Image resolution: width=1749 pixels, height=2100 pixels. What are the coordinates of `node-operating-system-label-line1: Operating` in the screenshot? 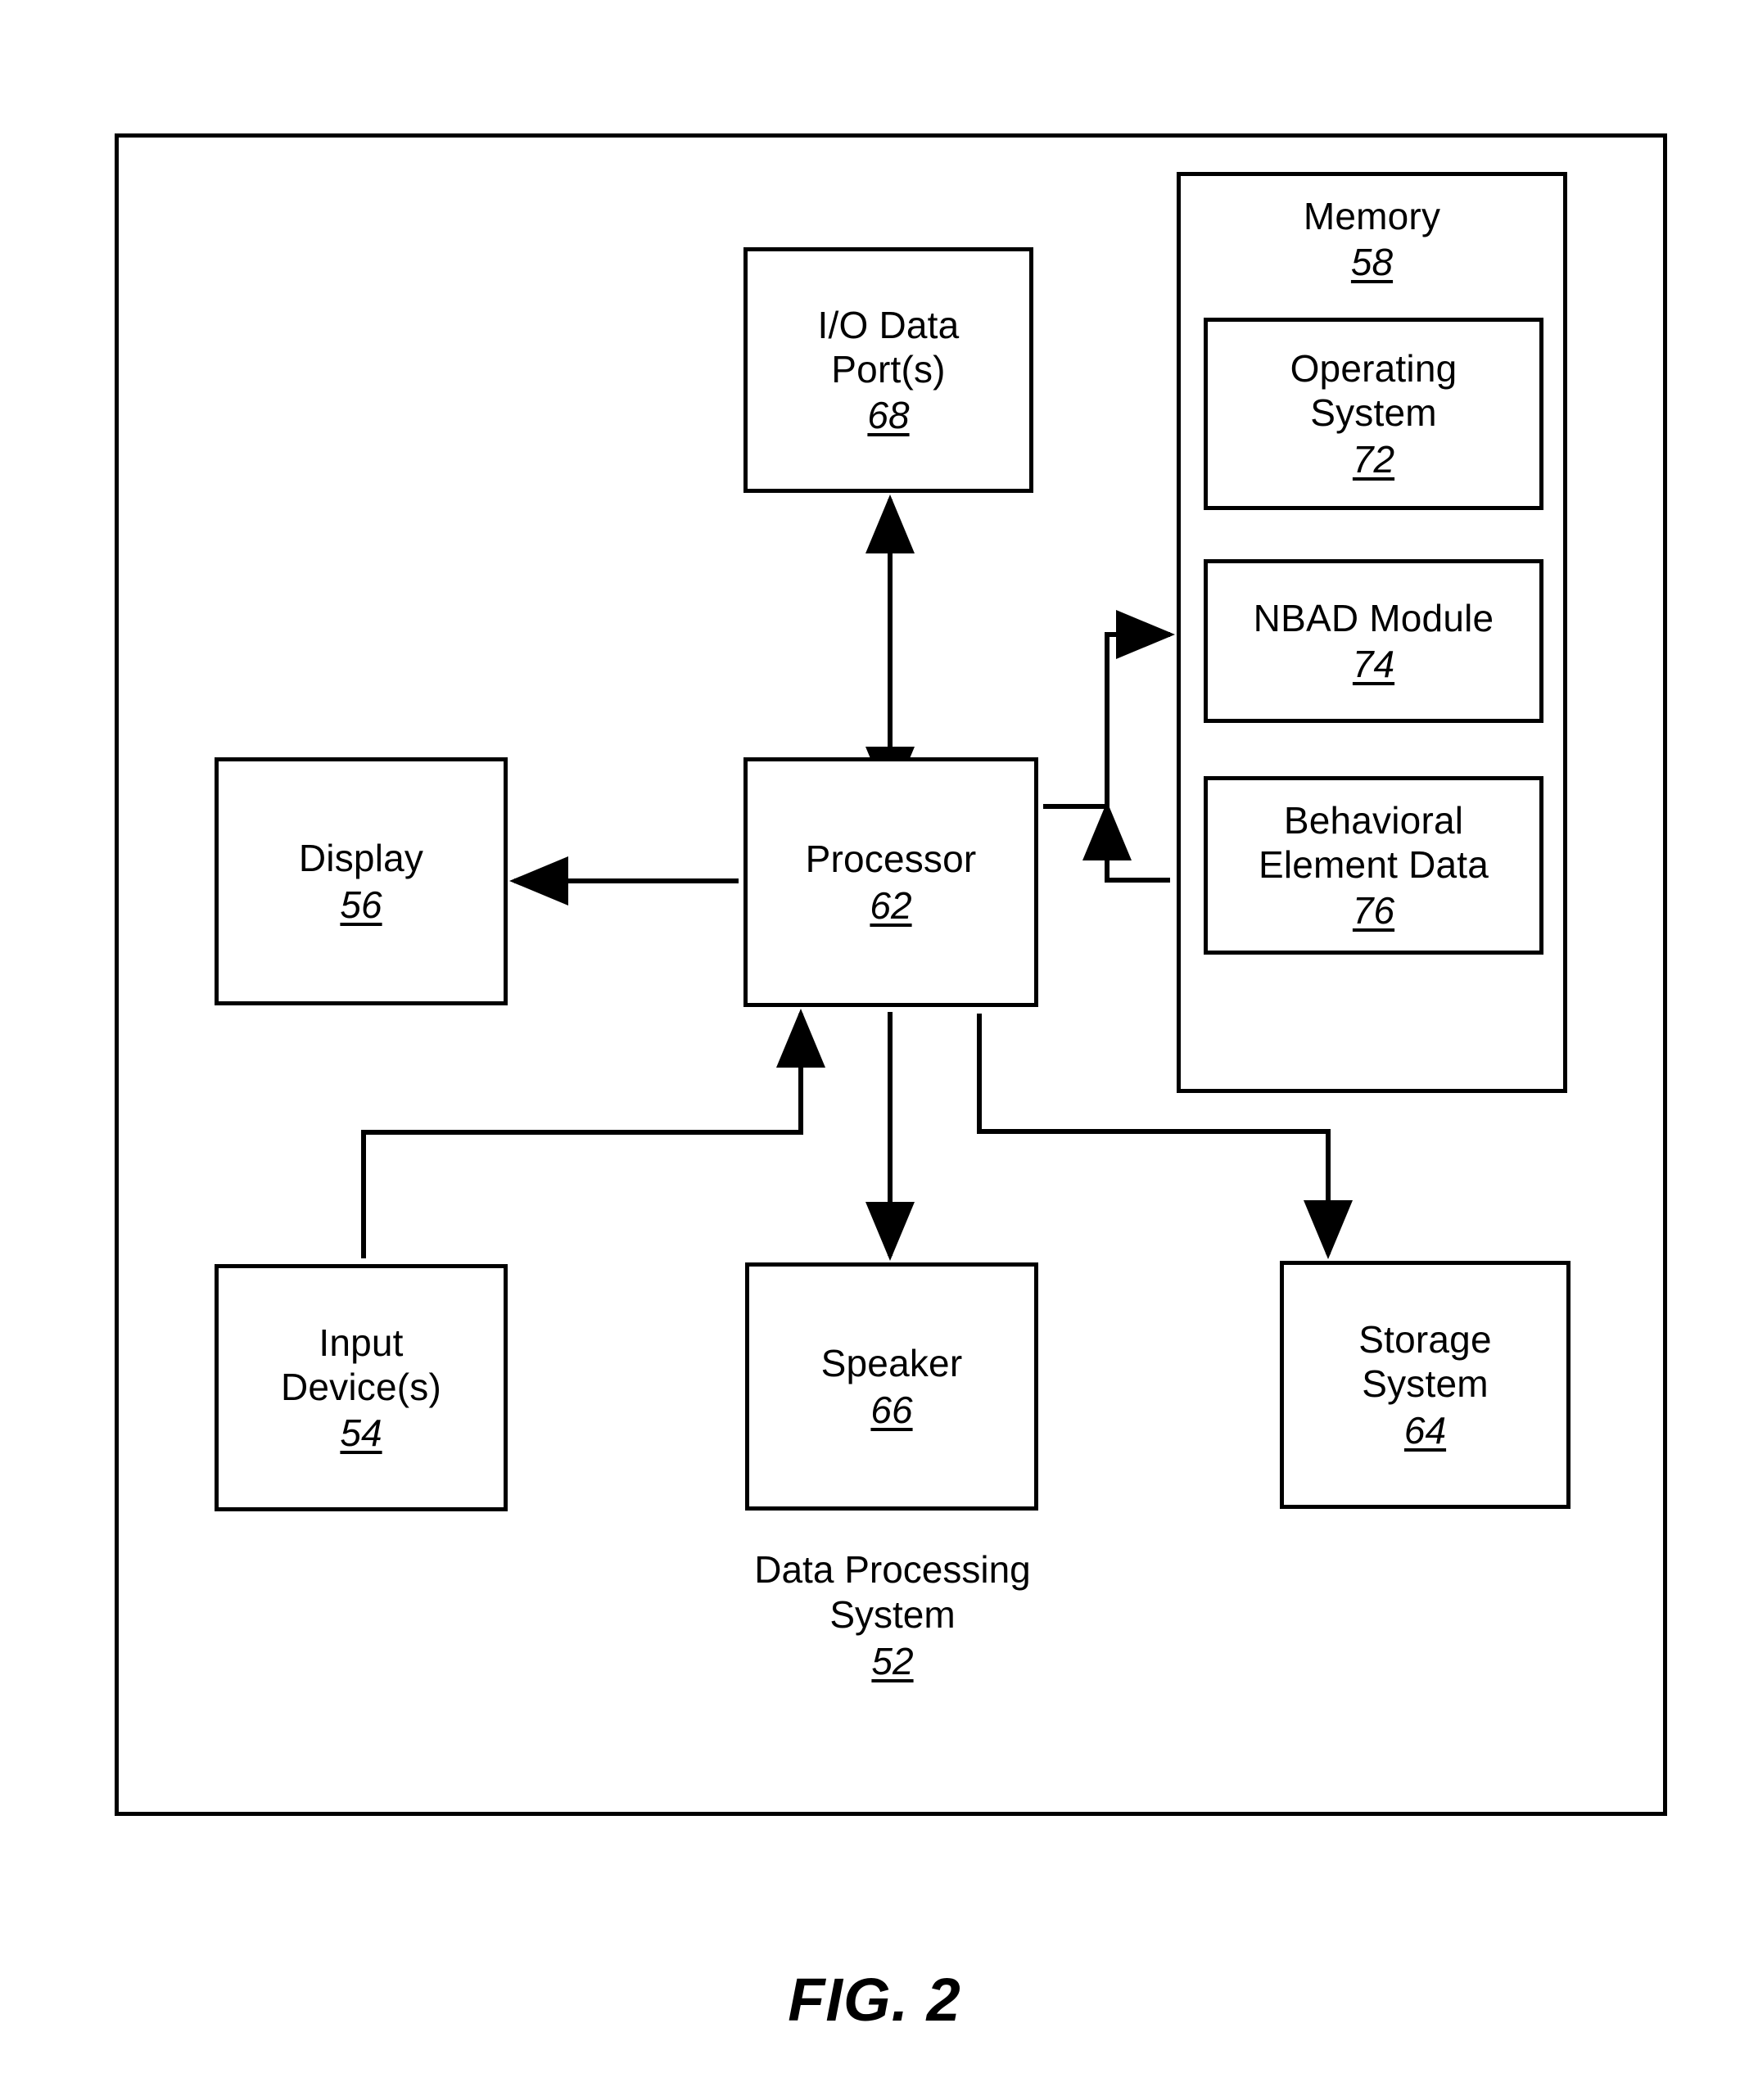 It's located at (1374, 369).